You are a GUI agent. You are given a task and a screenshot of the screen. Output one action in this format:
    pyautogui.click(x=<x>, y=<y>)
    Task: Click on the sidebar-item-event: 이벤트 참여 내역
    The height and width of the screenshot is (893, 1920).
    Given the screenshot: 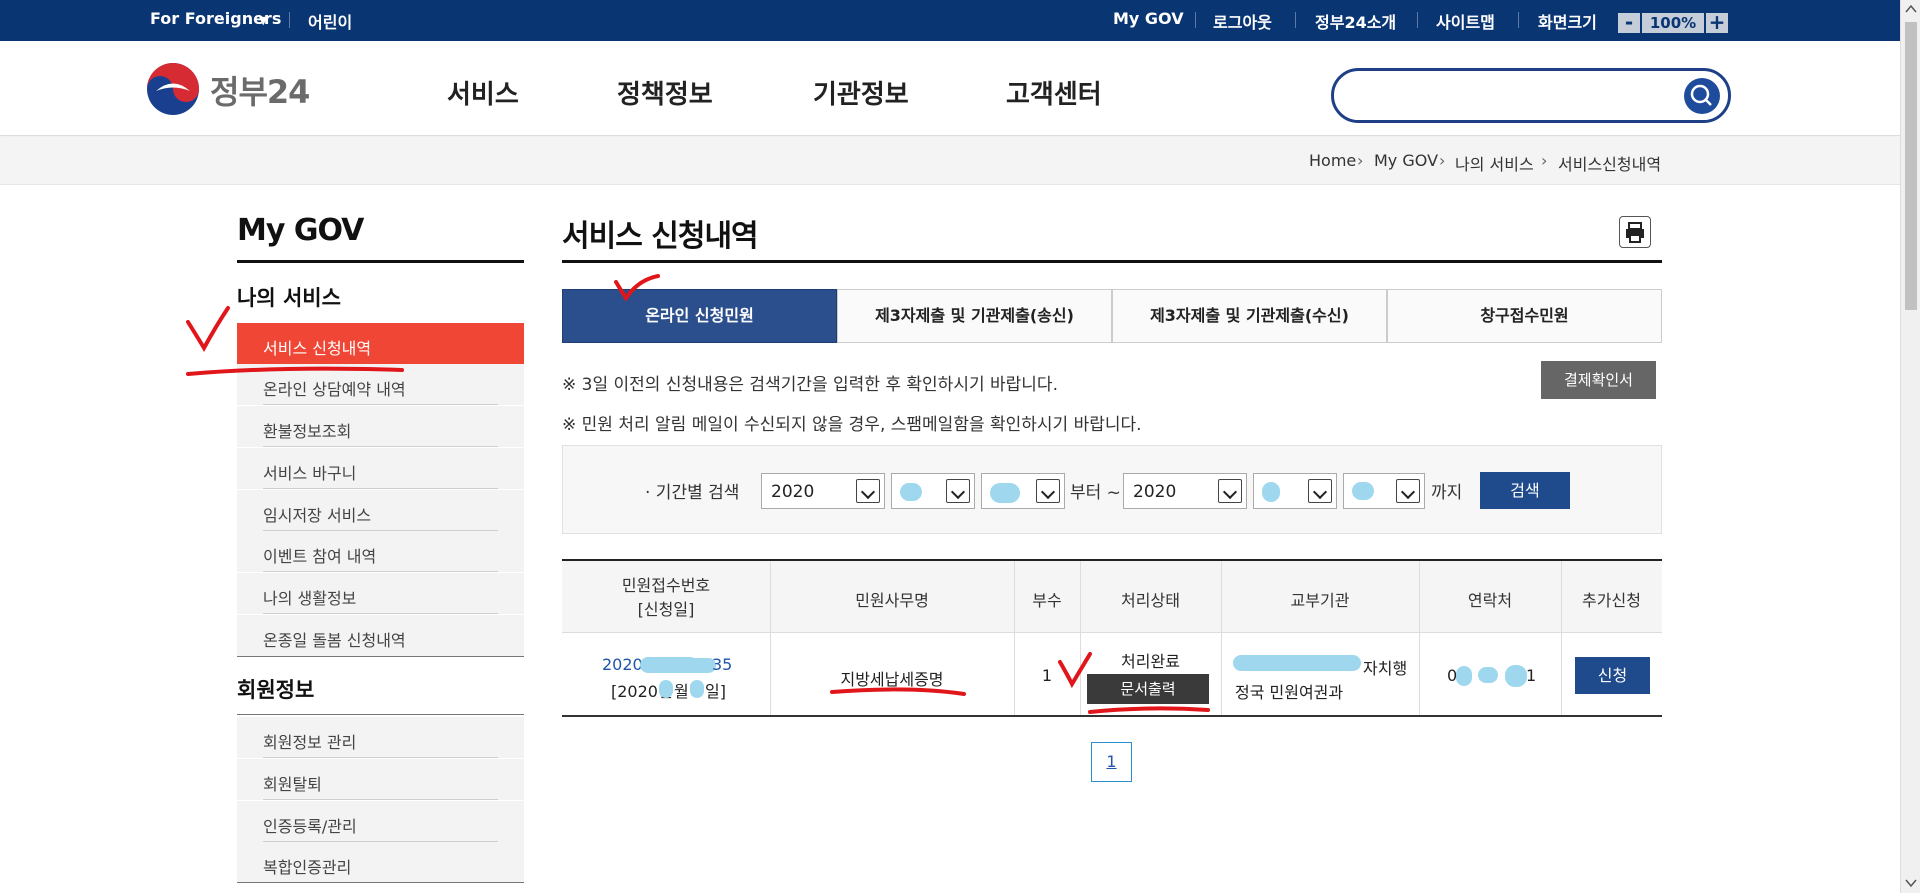 What is the action you would take?
    pyautogui.click(x=380, y=551)
    